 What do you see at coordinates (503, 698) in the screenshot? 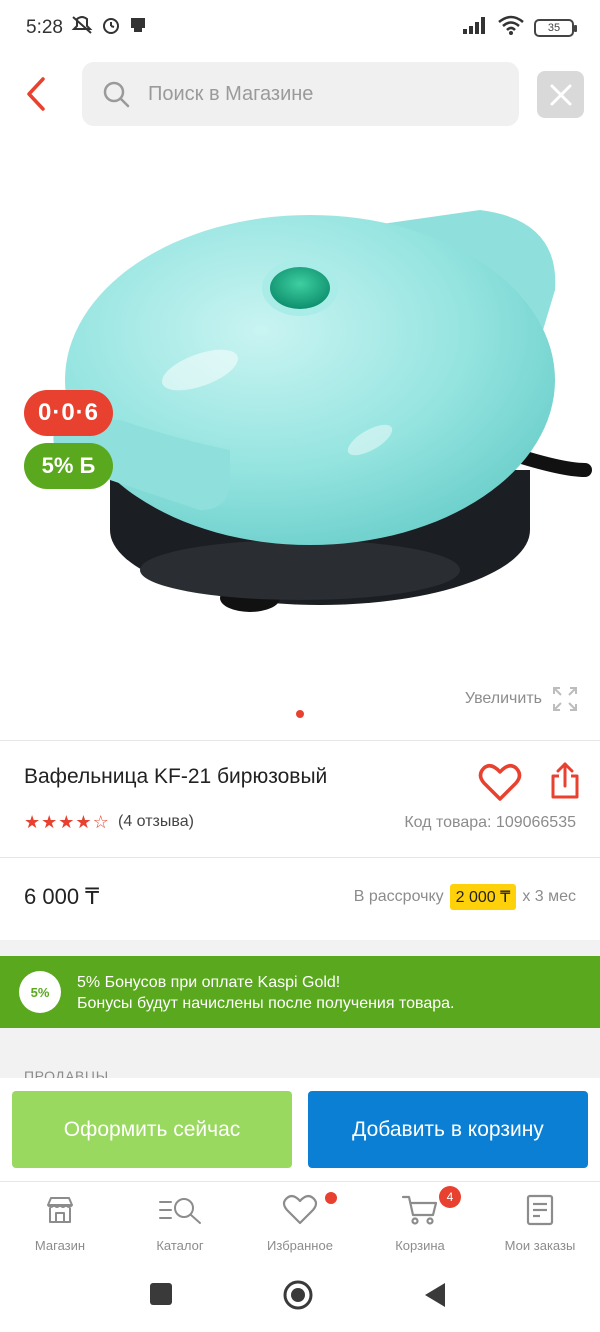
I see `zoom-label: Увеличить` at bounding box center [503, 698].